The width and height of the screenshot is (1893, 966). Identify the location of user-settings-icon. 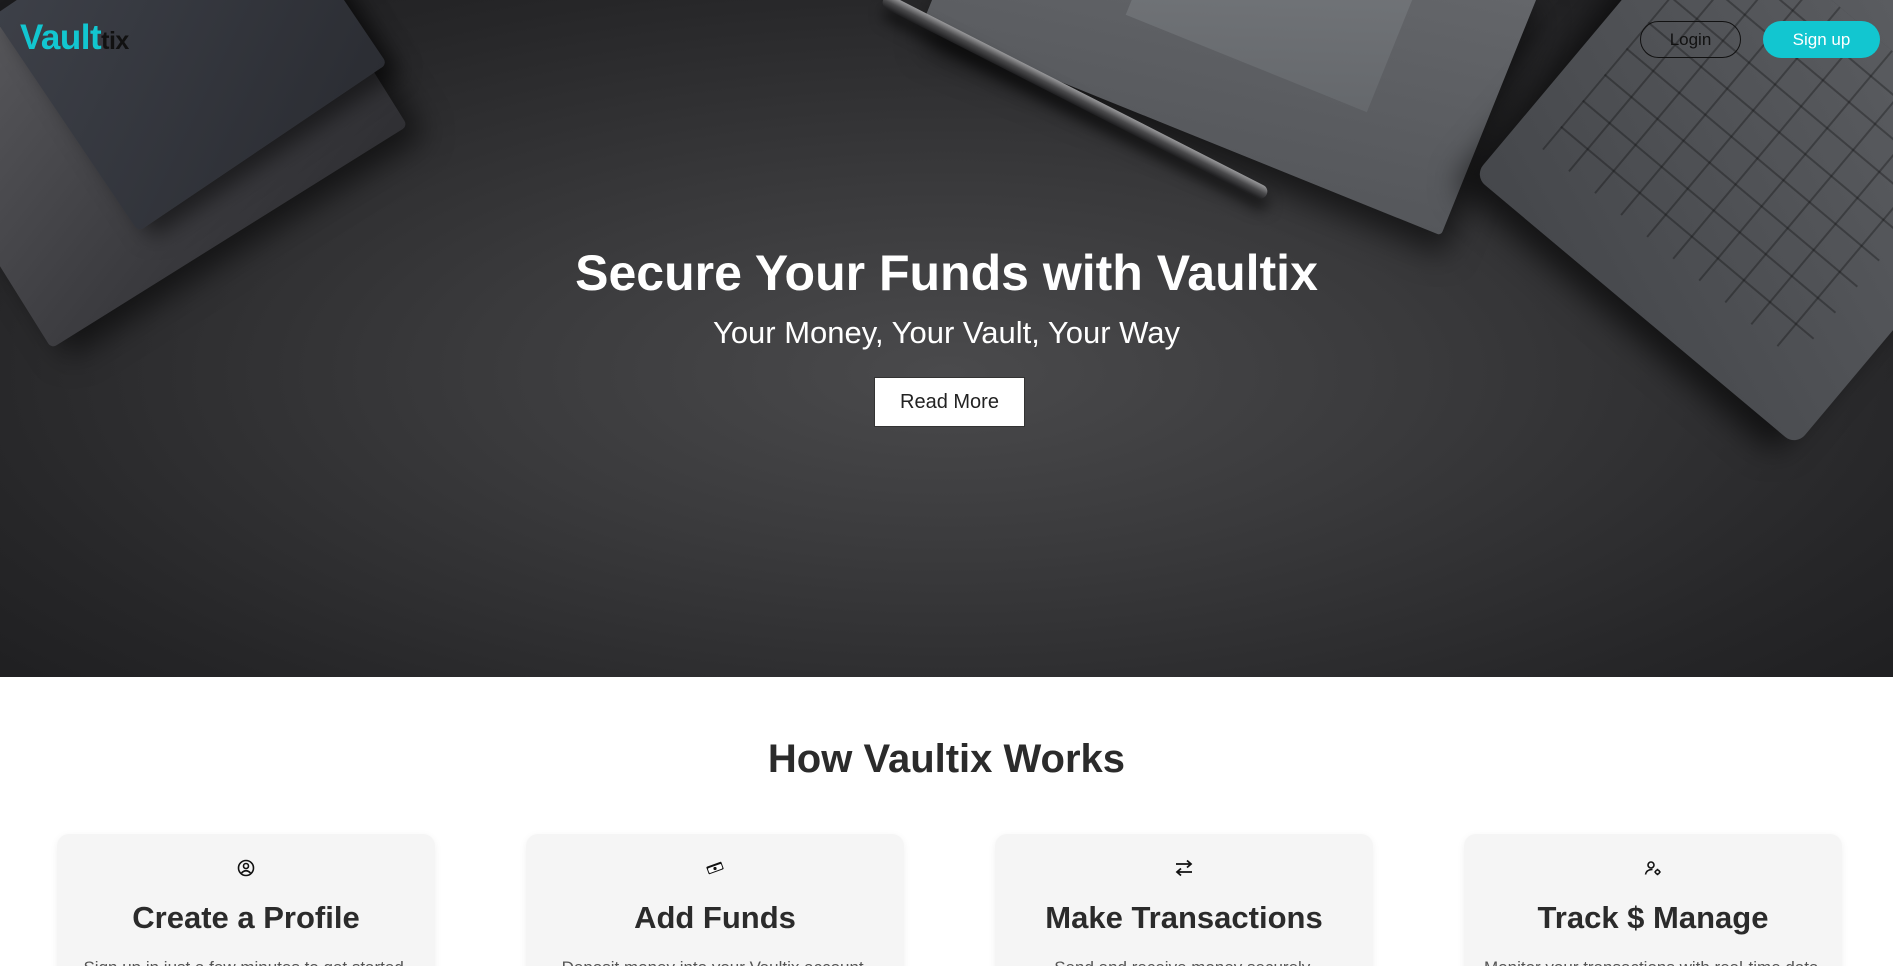
(1653, 868).